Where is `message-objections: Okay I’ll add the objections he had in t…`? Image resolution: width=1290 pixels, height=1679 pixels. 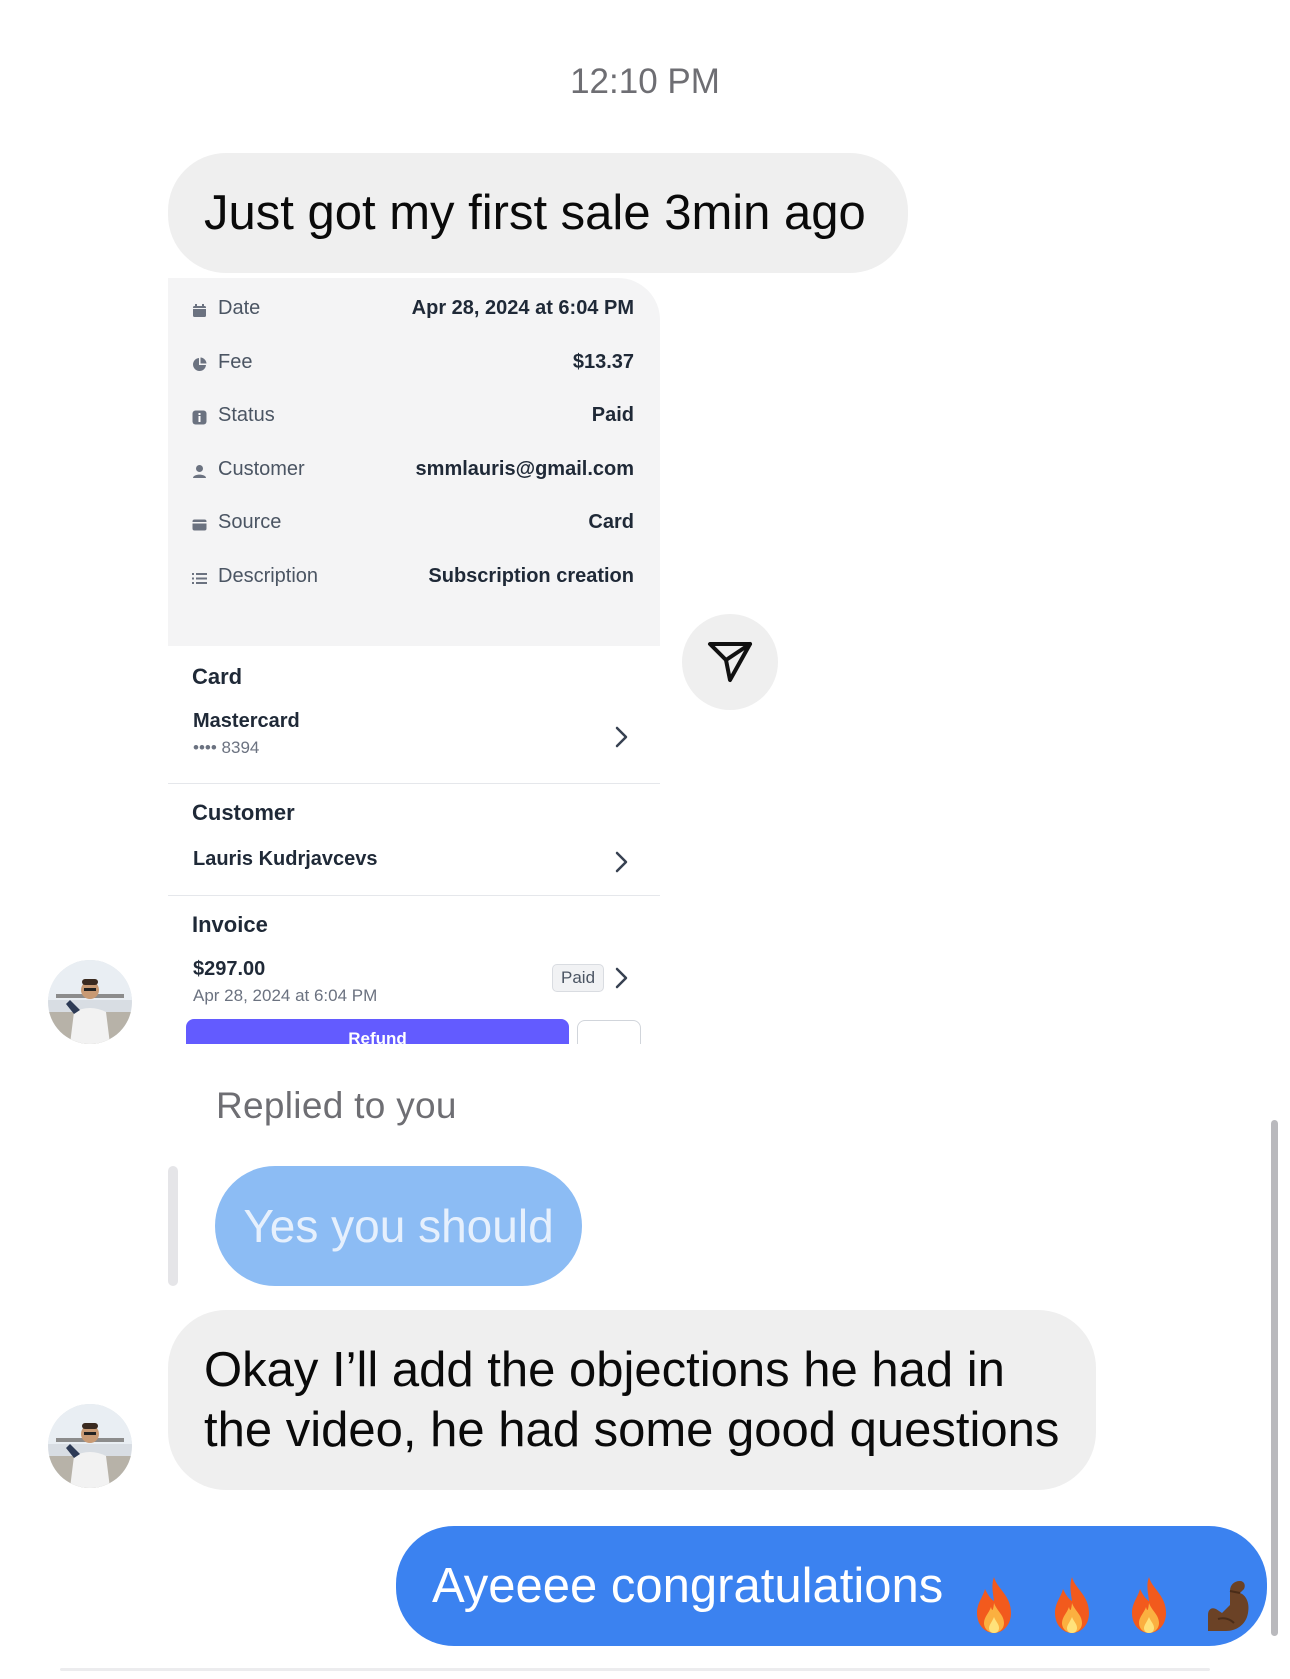 message-objections: Okay I’ll add the objections he had in t… is located at coordinates (632, 1400).